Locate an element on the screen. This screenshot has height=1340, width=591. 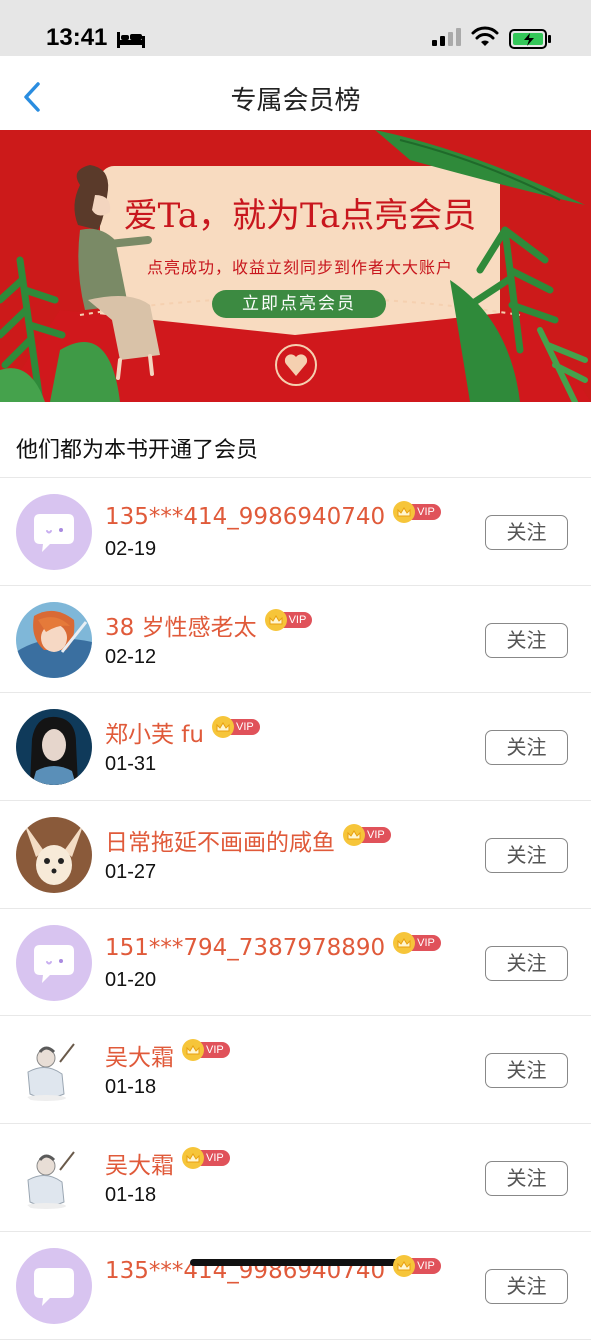
anime-avatar-image is located at coordinates (54, 639).